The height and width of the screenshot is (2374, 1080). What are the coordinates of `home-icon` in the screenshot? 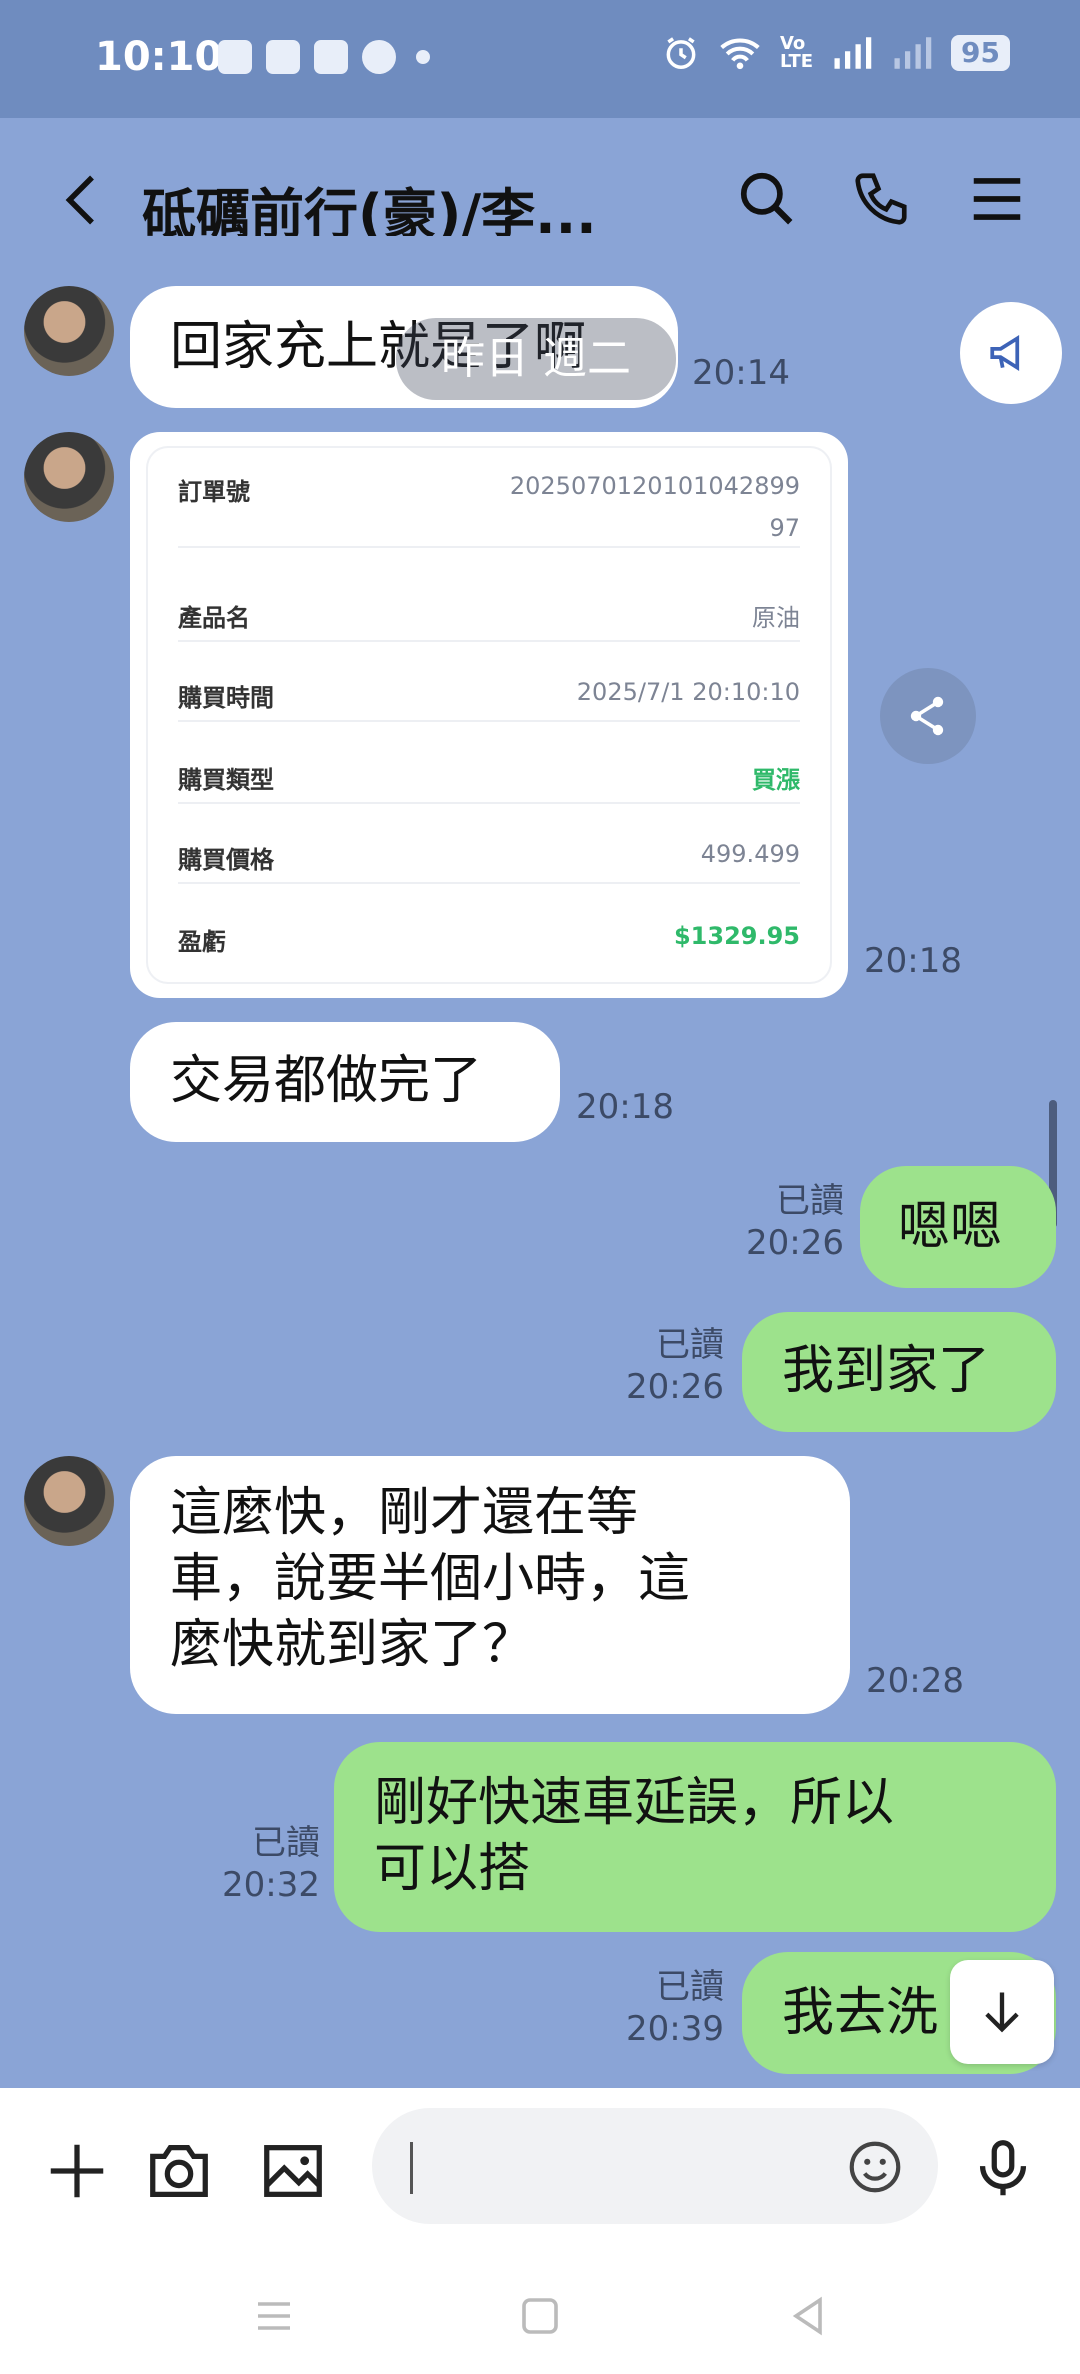 It's located at (540, 2316).